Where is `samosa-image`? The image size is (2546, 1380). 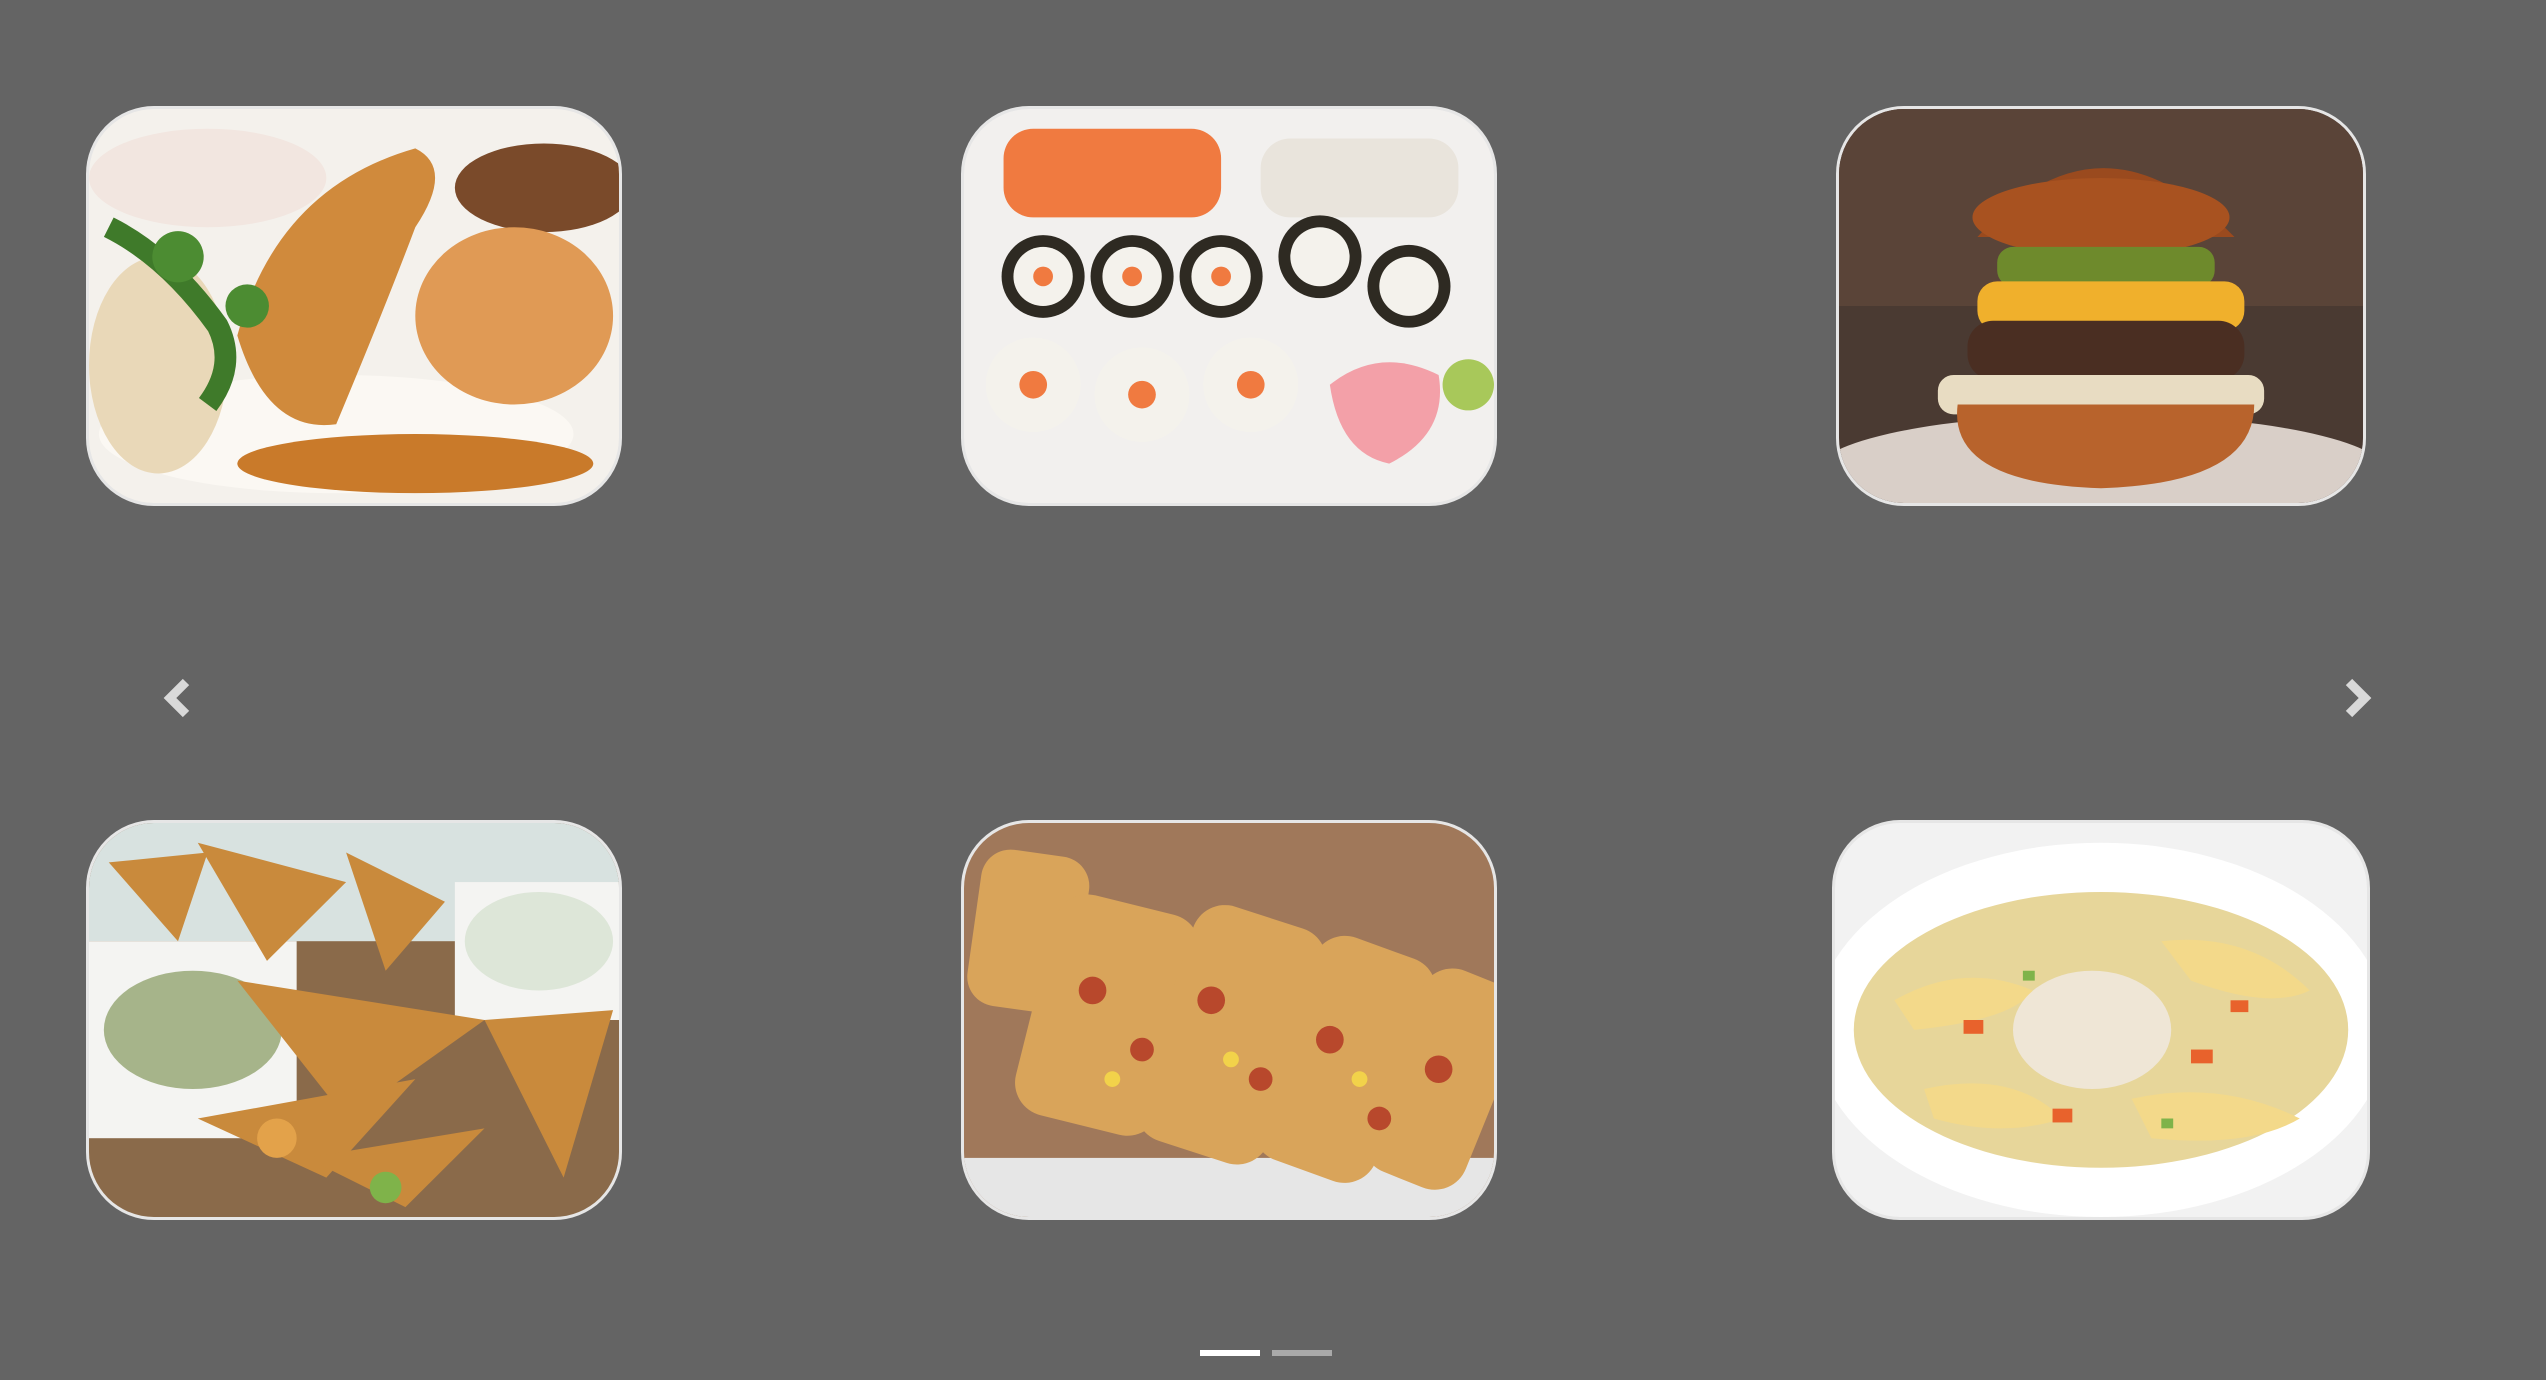 samosa-image is located at coordinates (354, 1020).